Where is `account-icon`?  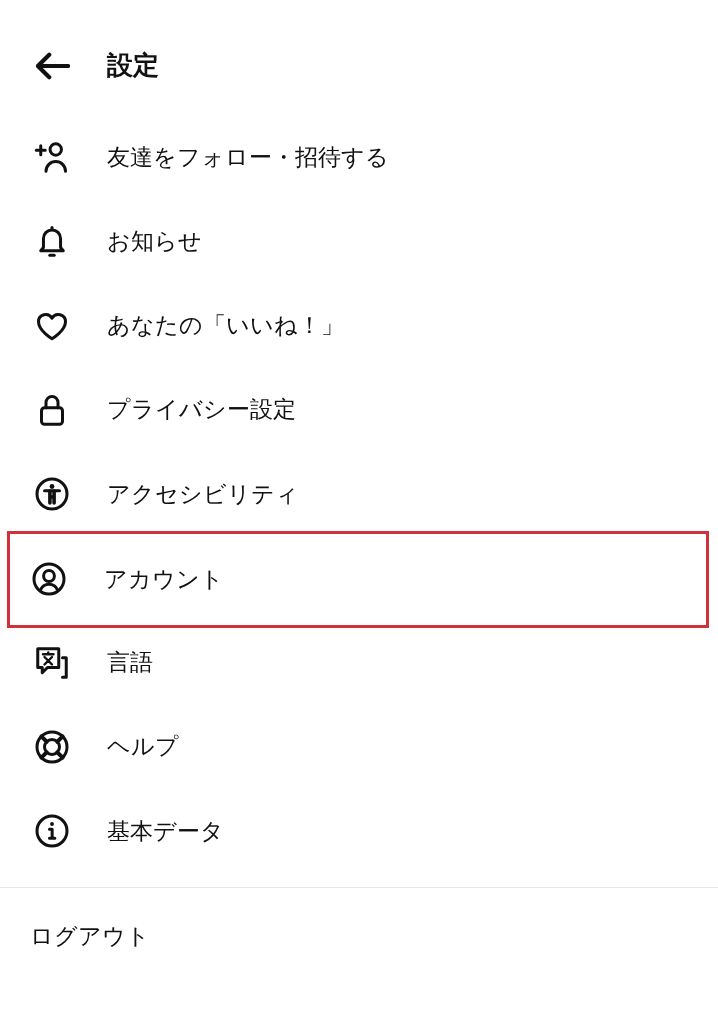
account-icon is located at coordinates (49, 579).